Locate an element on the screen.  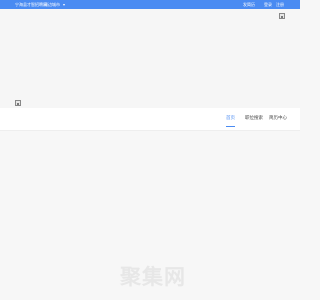
post-resume-link: 发简历 is located at coordinates (249, 4).